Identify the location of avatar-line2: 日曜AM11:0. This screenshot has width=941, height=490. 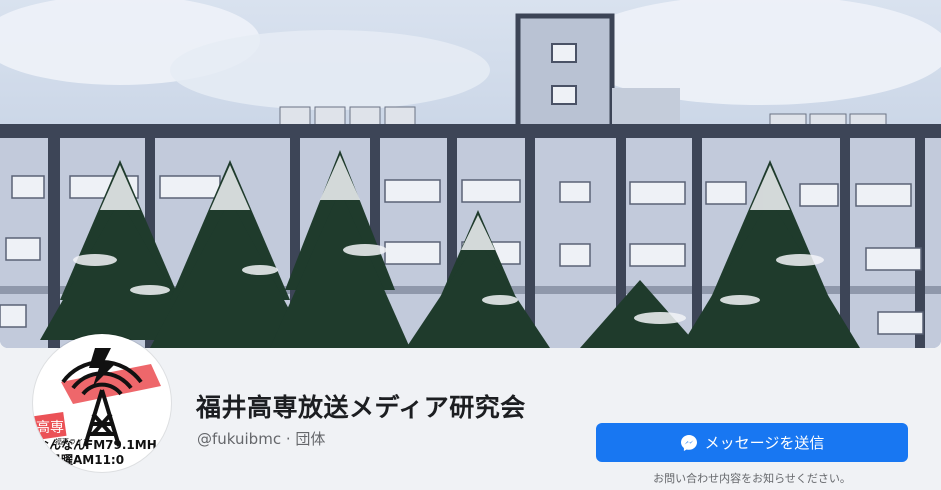
(87, 460).